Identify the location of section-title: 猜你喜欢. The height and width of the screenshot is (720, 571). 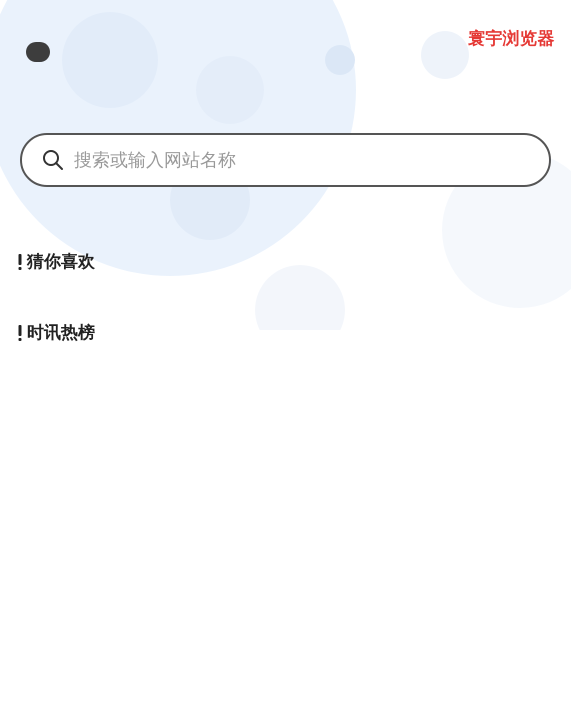
(61, 262).